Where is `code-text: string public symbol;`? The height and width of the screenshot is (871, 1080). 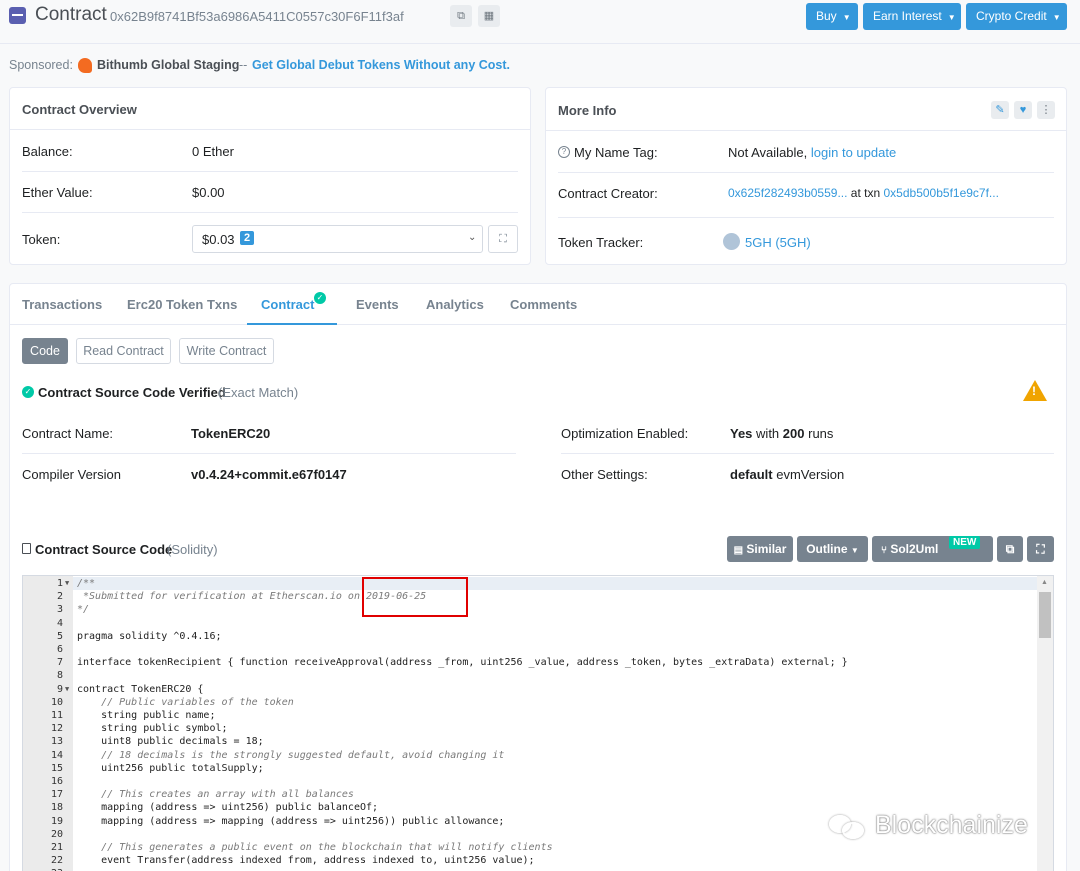 code-text: string public symbol; is located at coordinates (152, 729).